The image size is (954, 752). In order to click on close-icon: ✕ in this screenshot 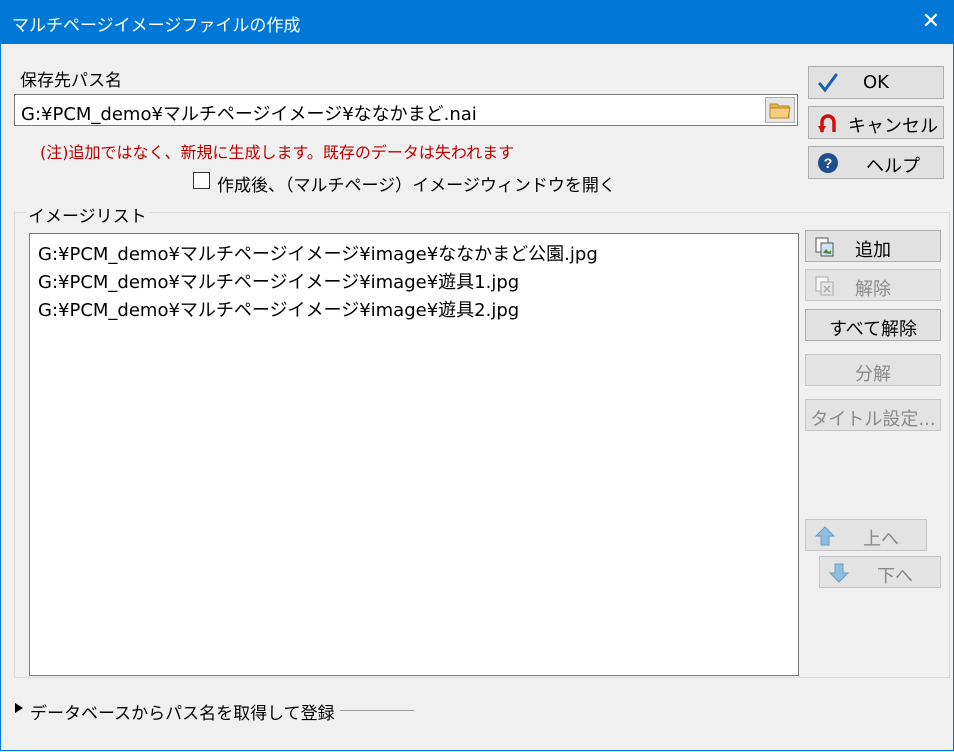, I will do `click(931, 22)`.